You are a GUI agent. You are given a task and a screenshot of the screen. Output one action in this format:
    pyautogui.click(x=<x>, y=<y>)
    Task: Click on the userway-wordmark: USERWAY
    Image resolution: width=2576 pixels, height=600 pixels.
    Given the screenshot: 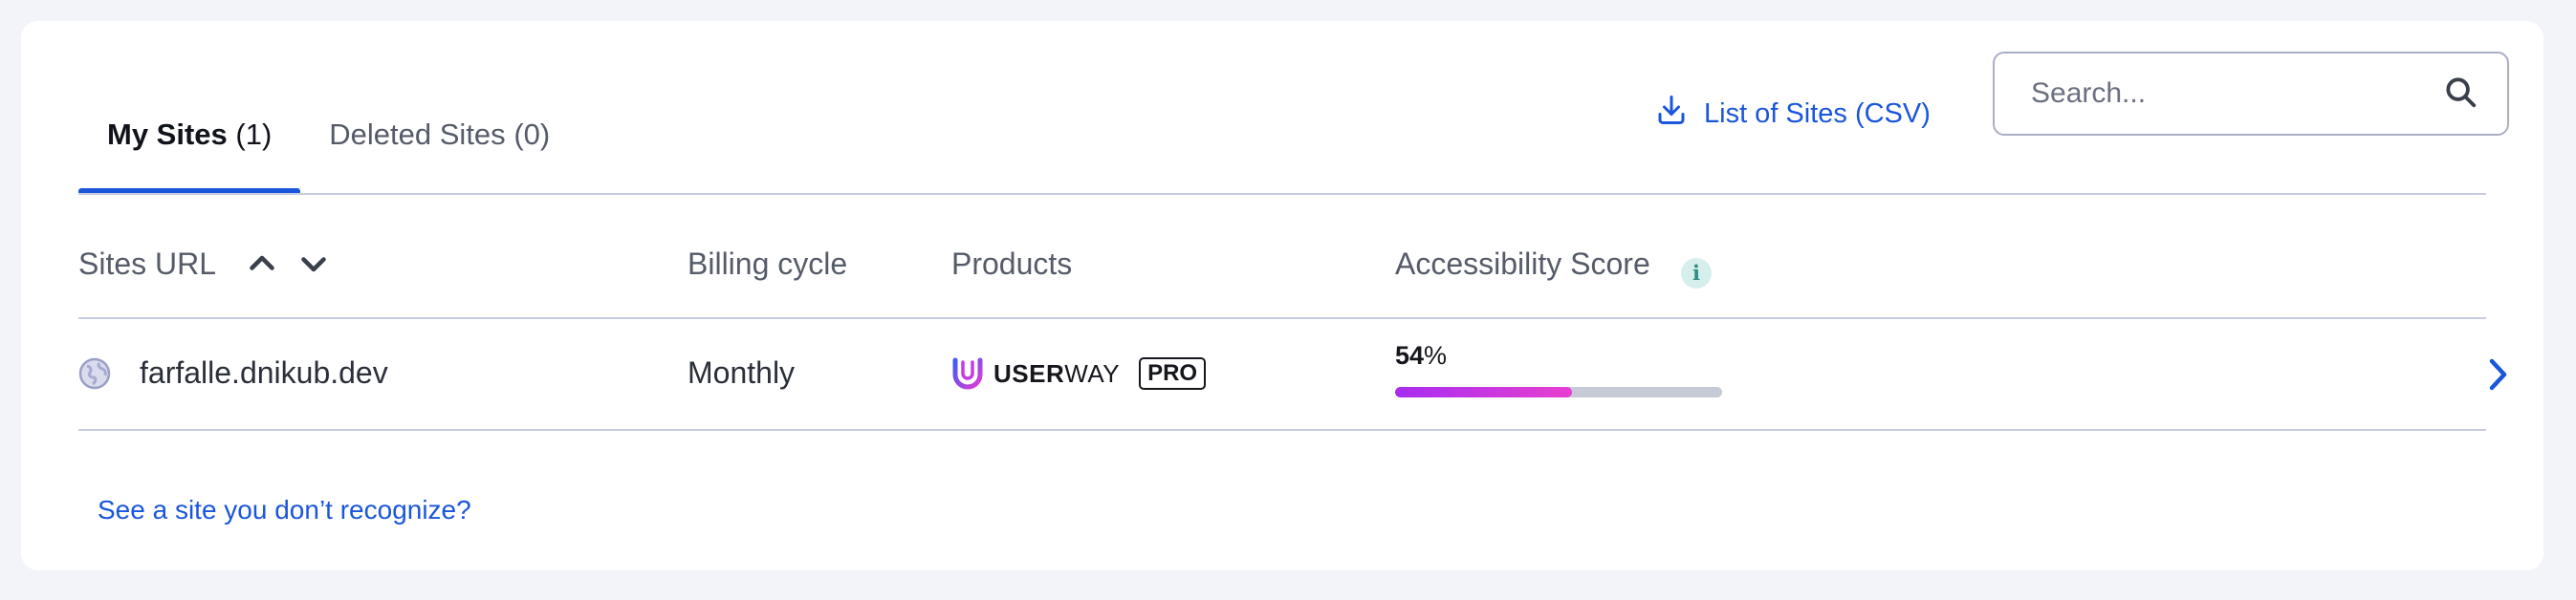 What is the action you would take?
    pyautogui.click(x=1057, y=373)
    